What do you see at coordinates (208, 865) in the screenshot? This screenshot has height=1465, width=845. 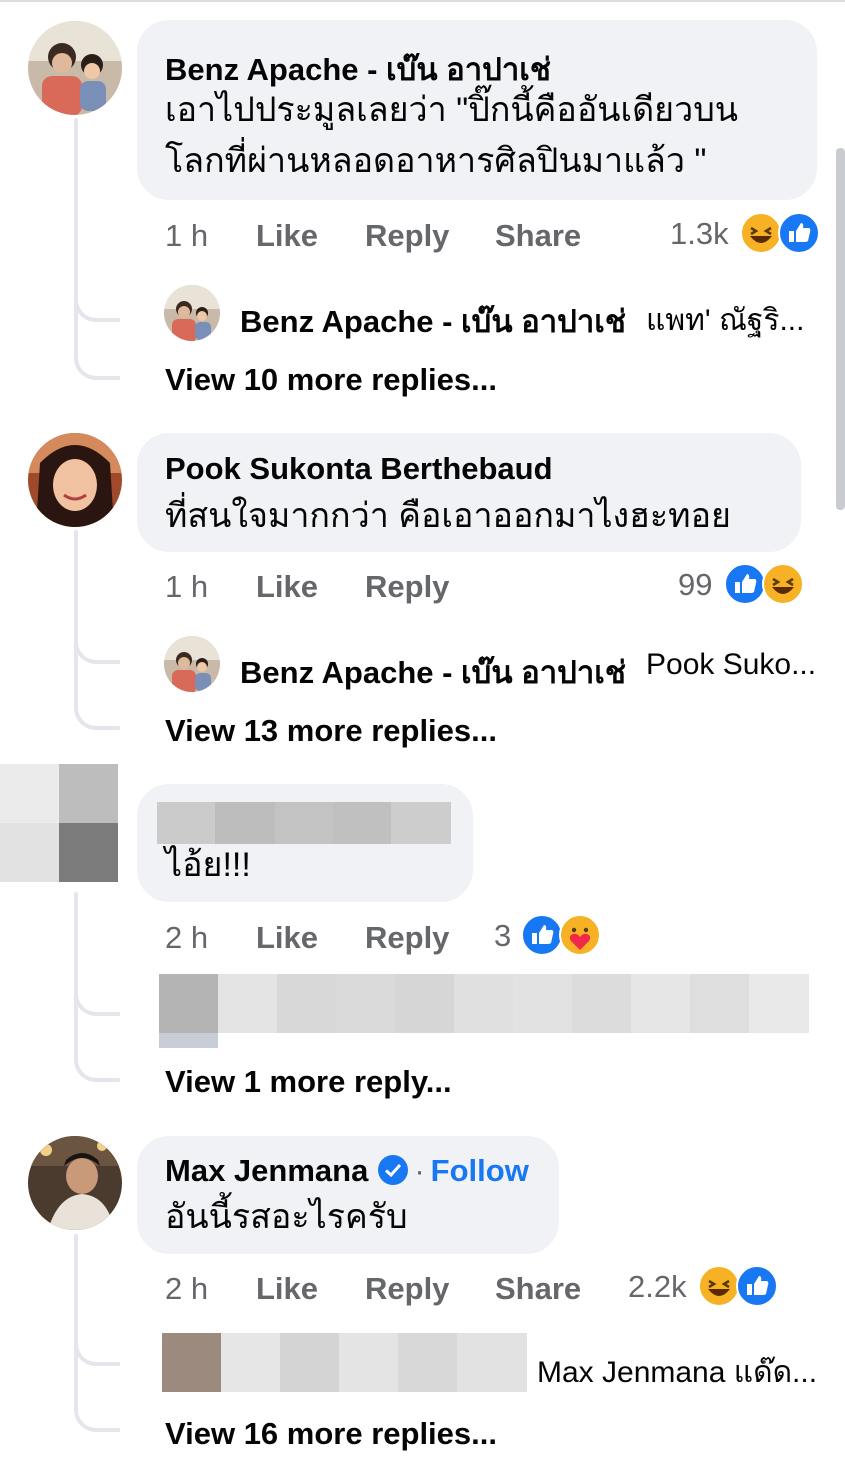 I see `comment-text: ไอ้ย!!!` at bounding box center [208, 865].